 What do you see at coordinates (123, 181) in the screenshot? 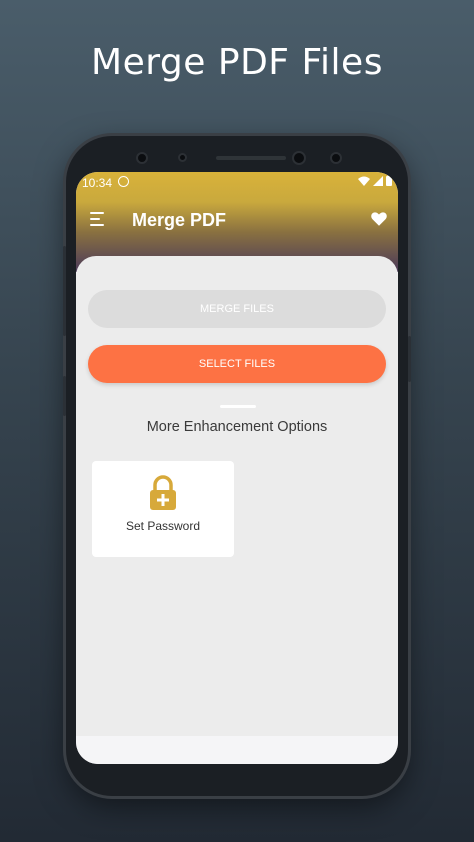
I see `status-app-icon` at bounding box center [123, 181].